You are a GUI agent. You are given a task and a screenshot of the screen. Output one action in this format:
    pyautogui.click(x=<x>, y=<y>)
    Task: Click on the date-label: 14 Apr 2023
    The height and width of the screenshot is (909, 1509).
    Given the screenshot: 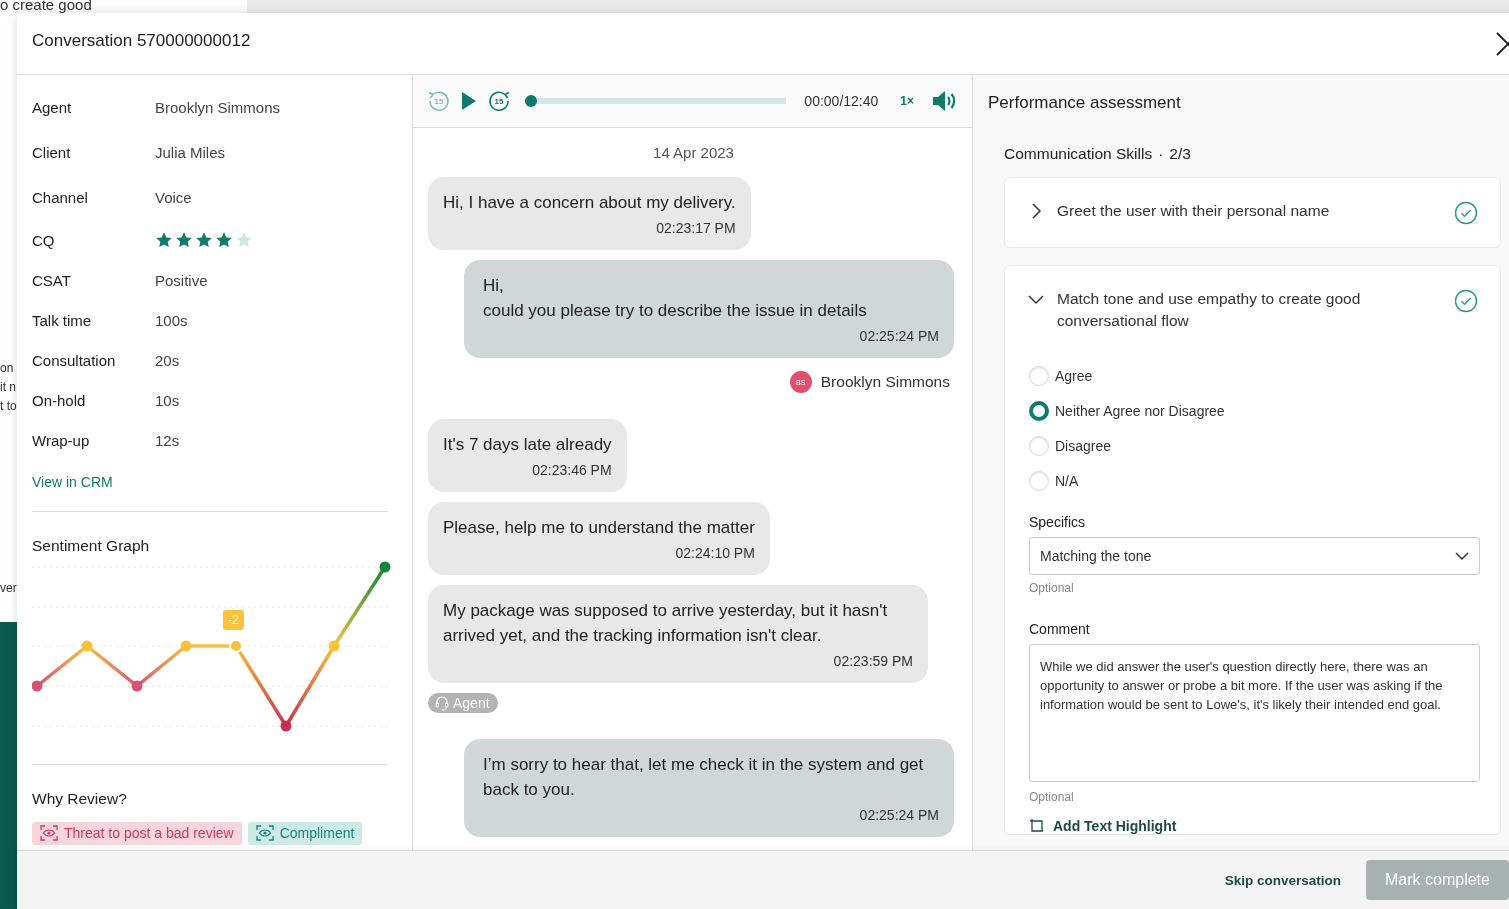 What is the action you would take?
    pyautogui.click(x=693, y=152)
    